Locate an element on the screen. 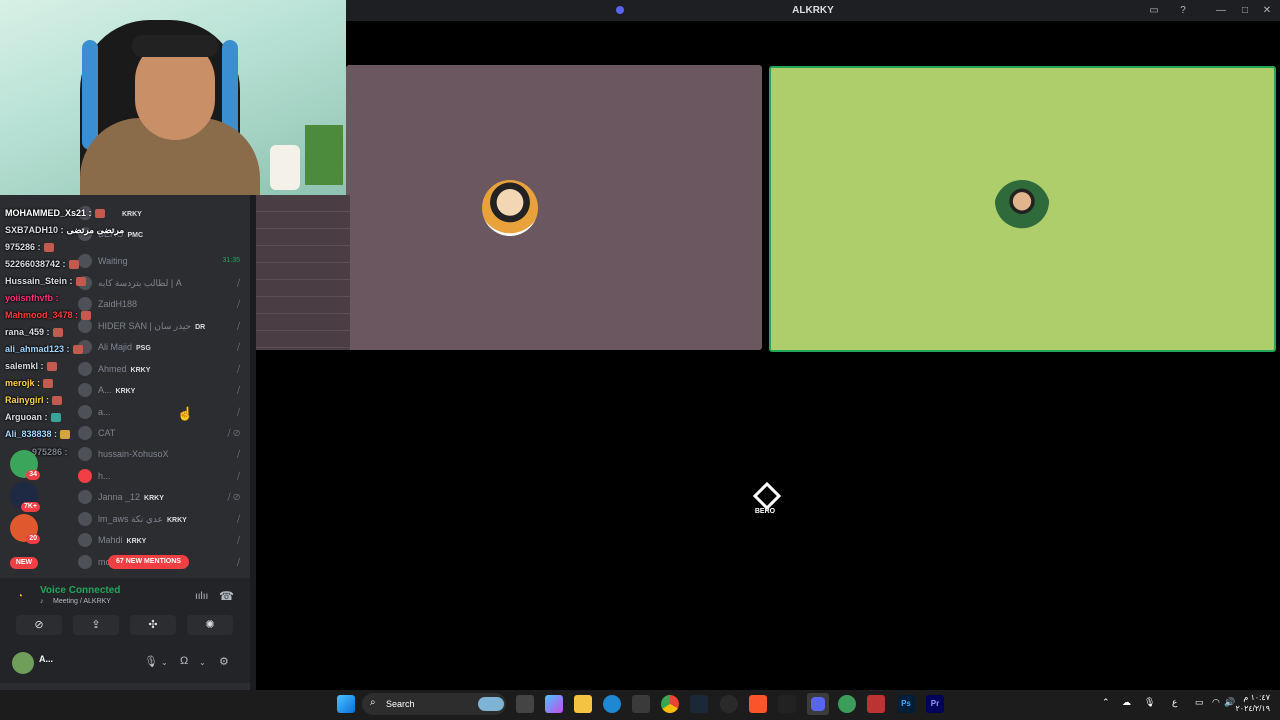 This screenshot has width=1280, height=720. voice-member-row: HIDER SAN | حيدر سان DR ⧸ is located at coordinates (164, 326).